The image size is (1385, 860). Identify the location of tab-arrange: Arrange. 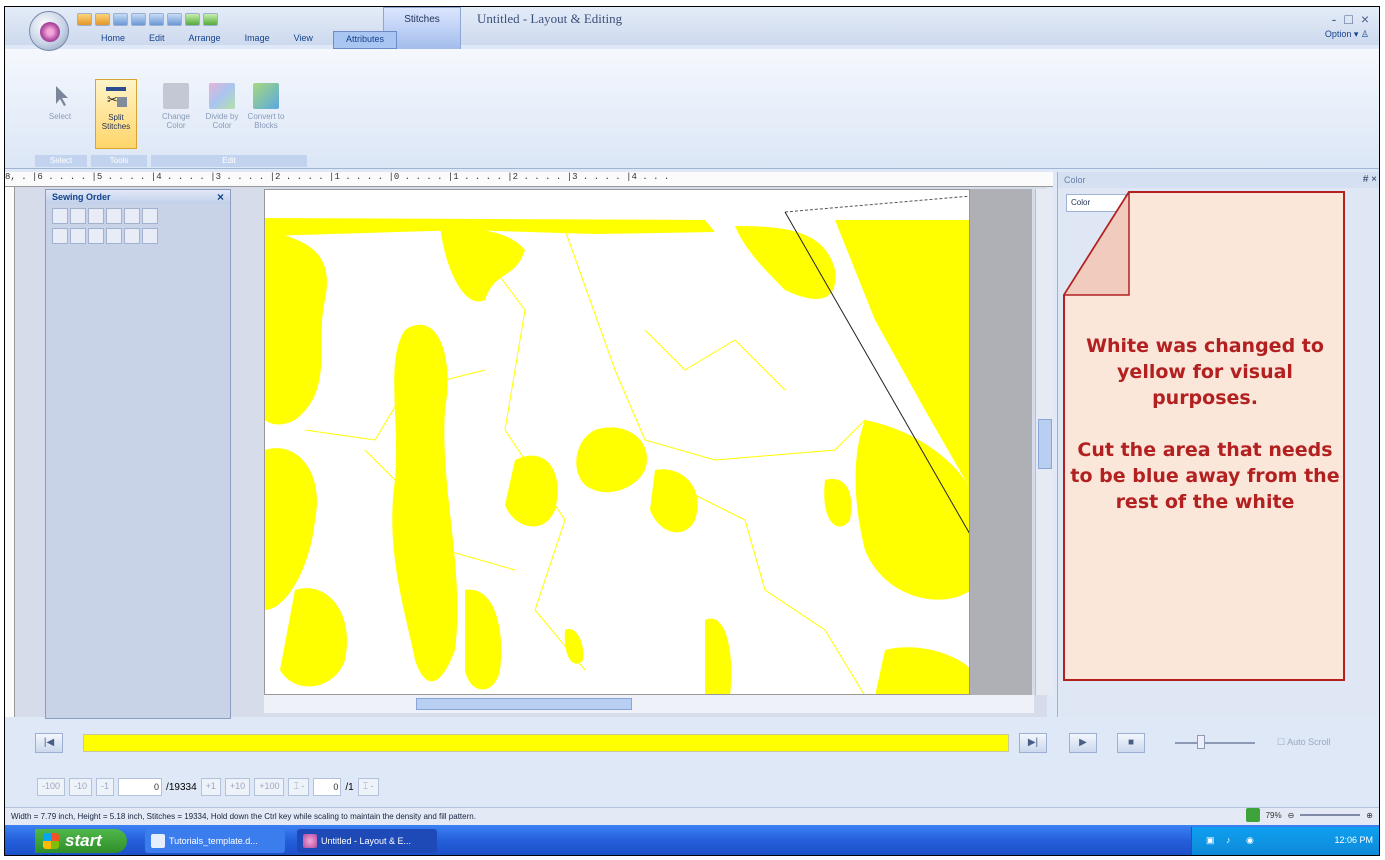
(205, 40).